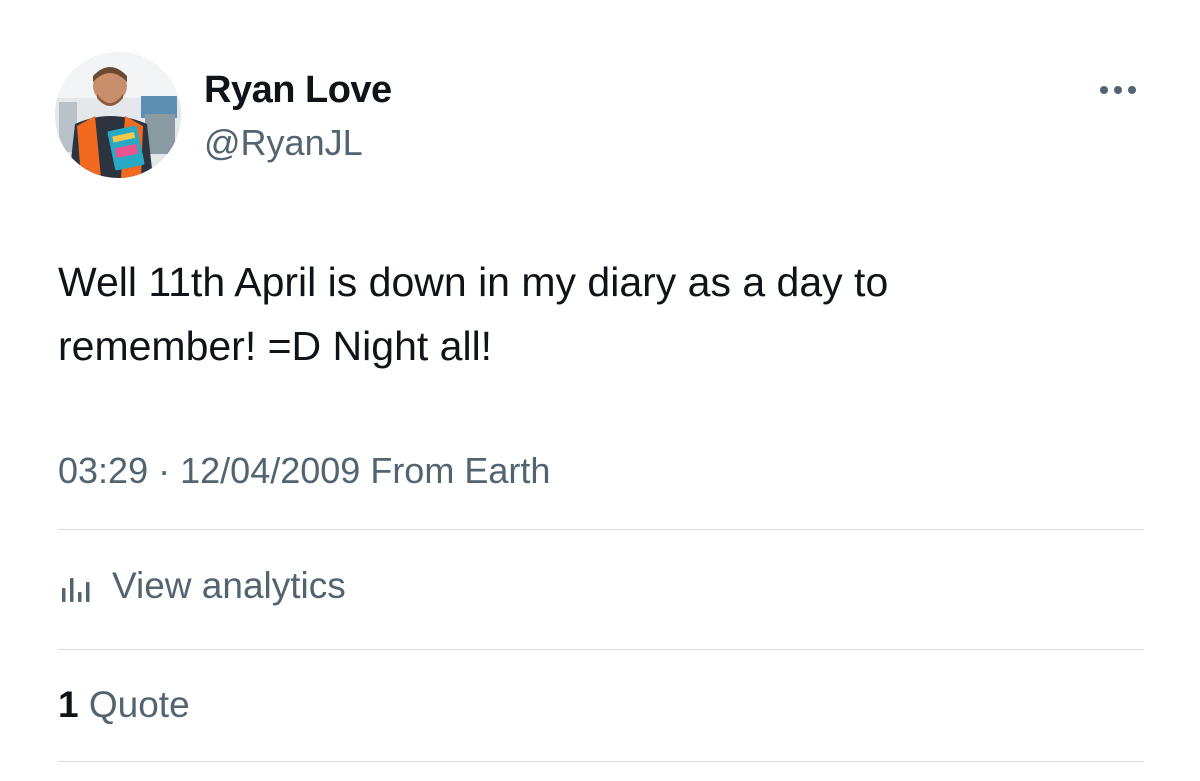 The width and height of the screenshot is (1200, 781). I want to click on avatar, so click(118, 115).